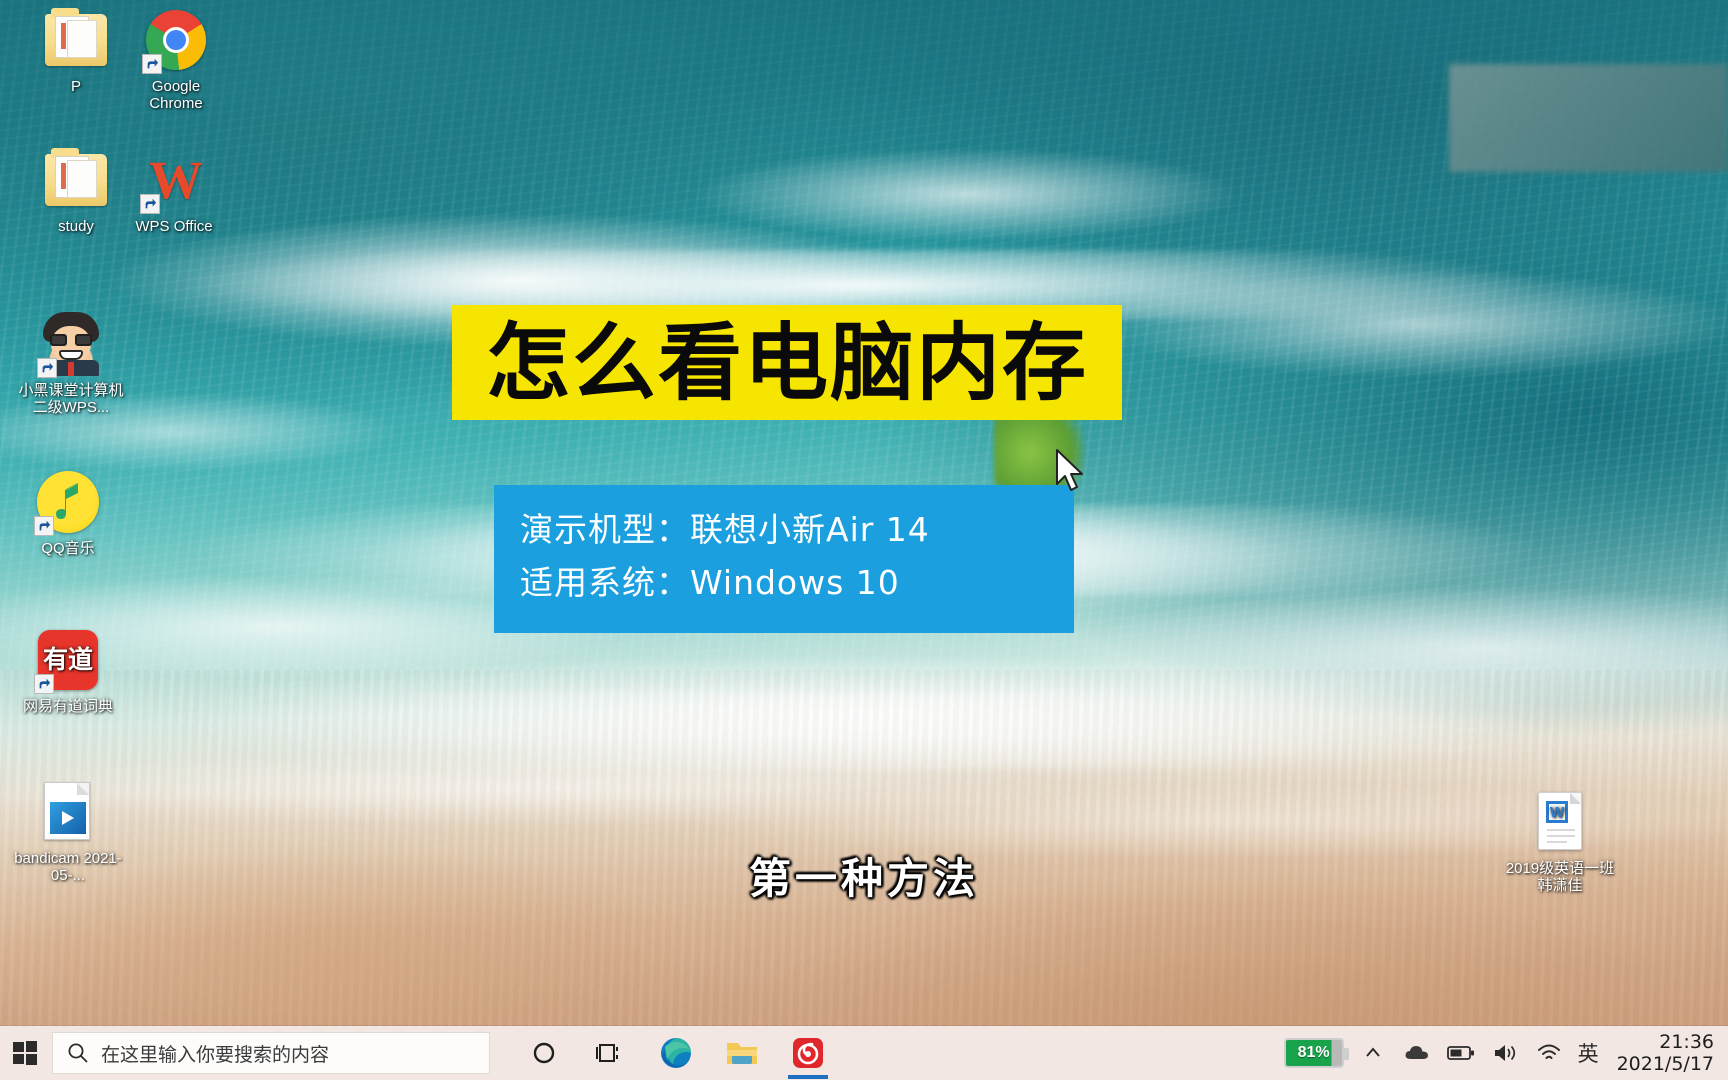 The width and height of the screenshot is (1728, 1080). I want to click on show-hidden-icons-button, so click(1373, 1053).